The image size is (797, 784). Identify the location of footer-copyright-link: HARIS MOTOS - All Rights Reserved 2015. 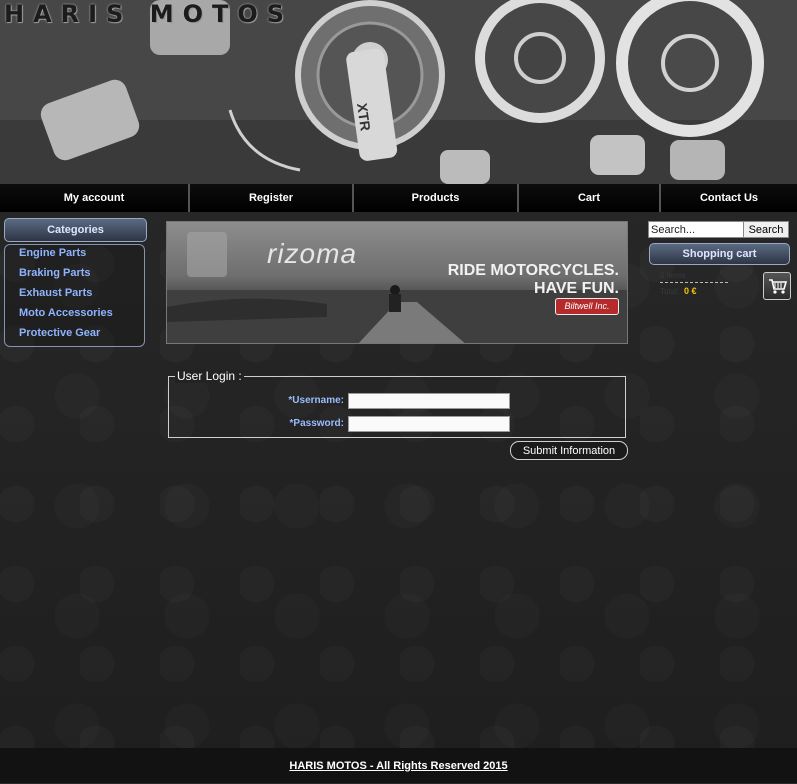
(398, 766).